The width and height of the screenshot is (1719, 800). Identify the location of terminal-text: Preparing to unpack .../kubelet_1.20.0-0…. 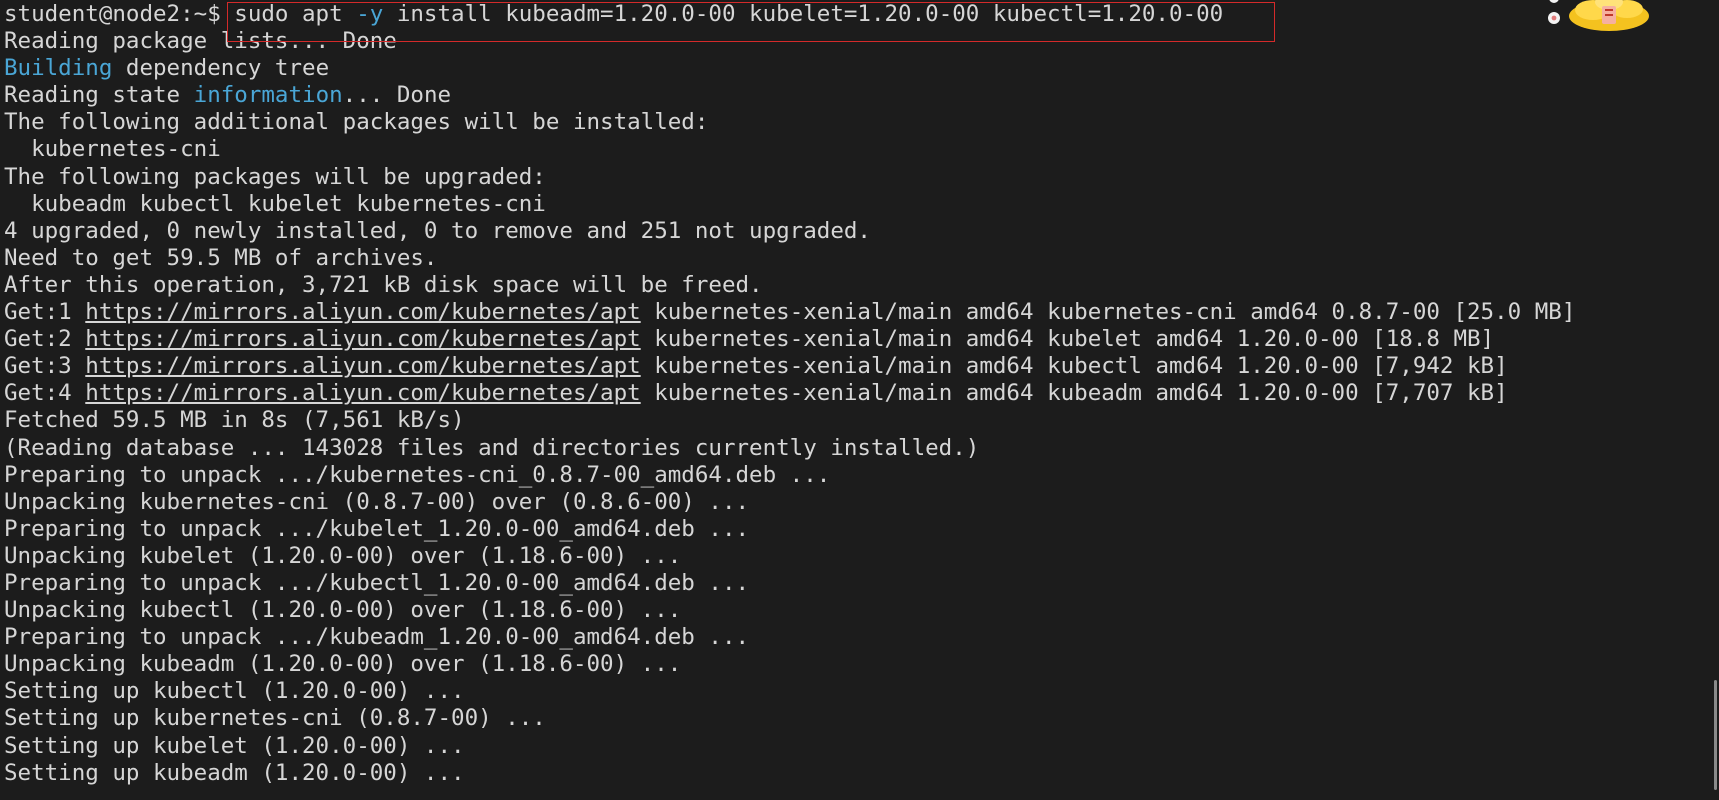
(377, 528).